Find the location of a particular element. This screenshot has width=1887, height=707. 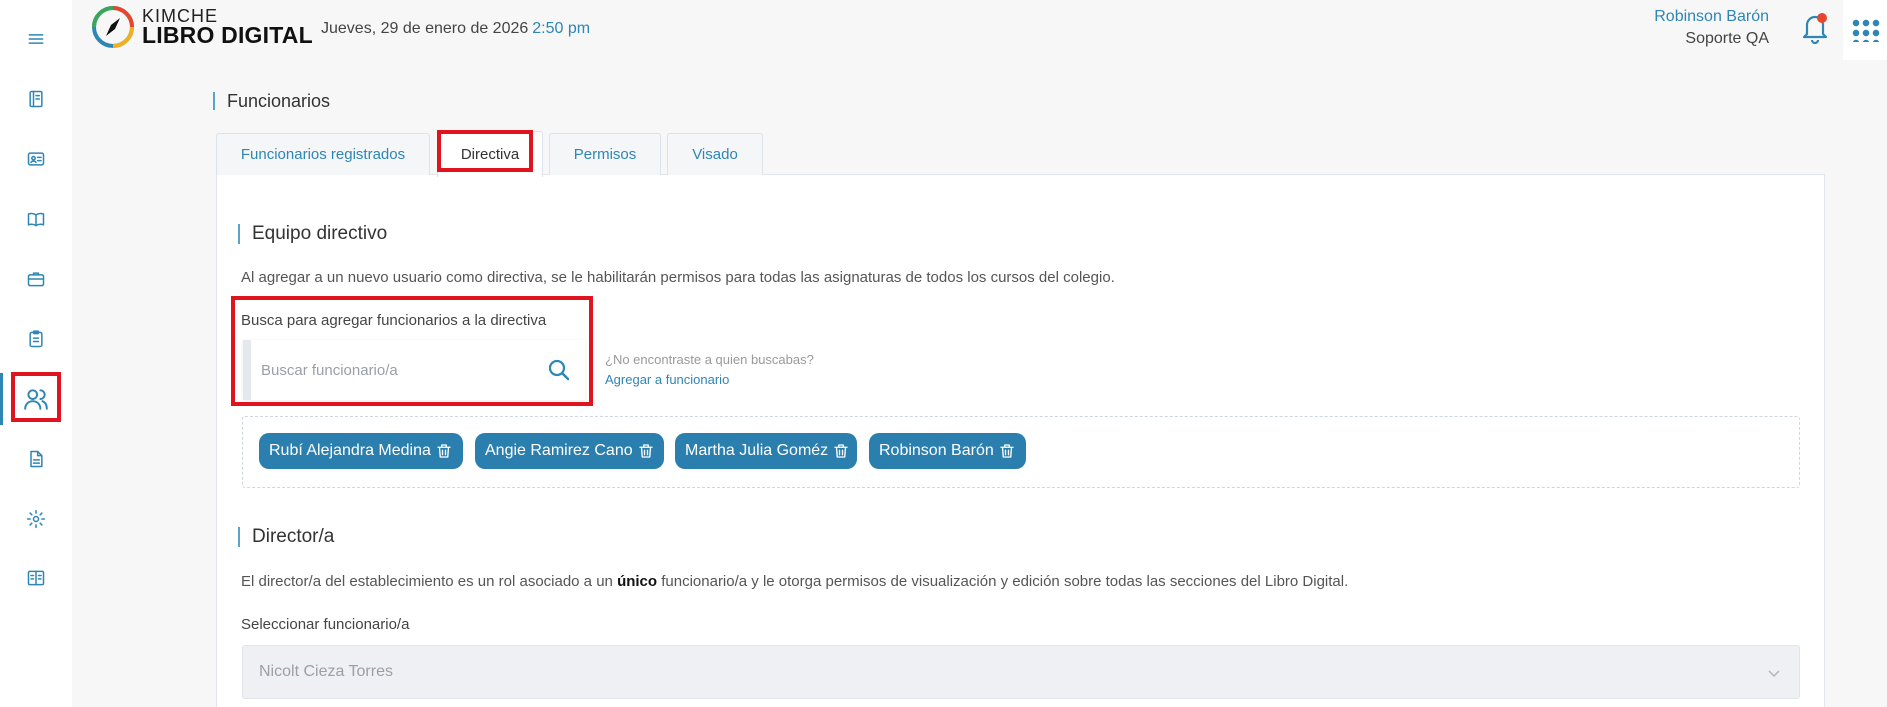

id-card-icon is located at coordinates (36, 159).